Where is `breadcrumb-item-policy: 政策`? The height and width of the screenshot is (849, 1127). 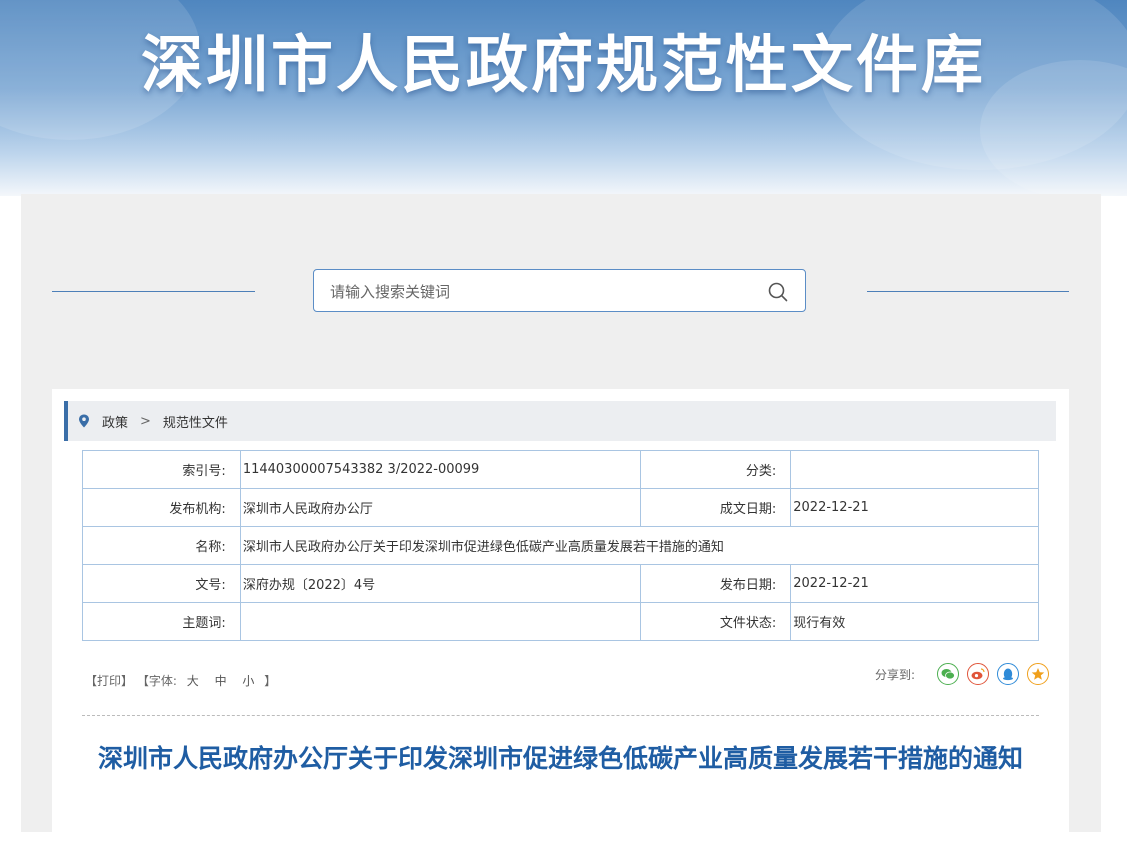 breadcrumb-item-policy: 政策 is located at coordinates (115, 421).